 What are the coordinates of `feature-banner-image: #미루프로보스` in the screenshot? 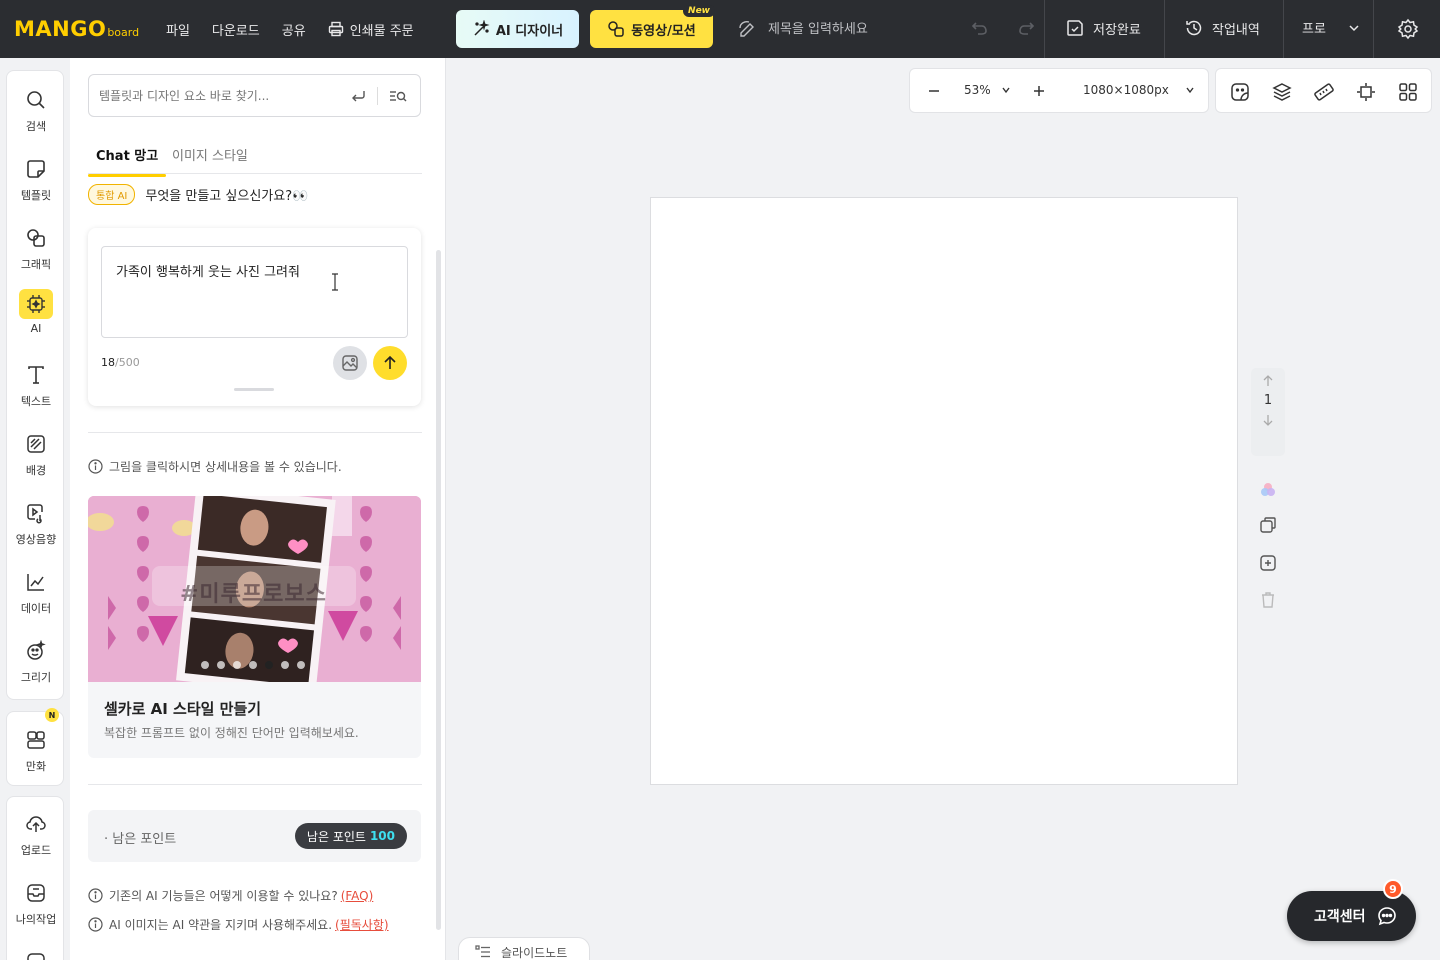 It's located at (254, 589).